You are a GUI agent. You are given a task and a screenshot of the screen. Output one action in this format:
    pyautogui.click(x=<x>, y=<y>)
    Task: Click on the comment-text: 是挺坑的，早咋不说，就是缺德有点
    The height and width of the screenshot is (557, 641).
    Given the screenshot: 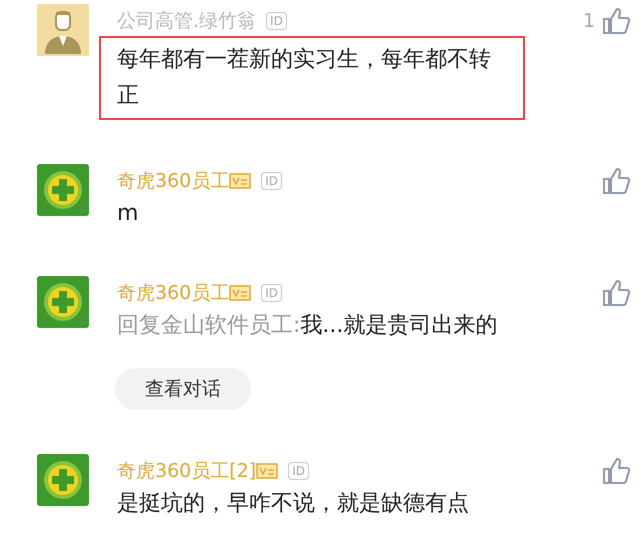 What is the action you would take?
    pyautogui.click(x=293, y=504)
    